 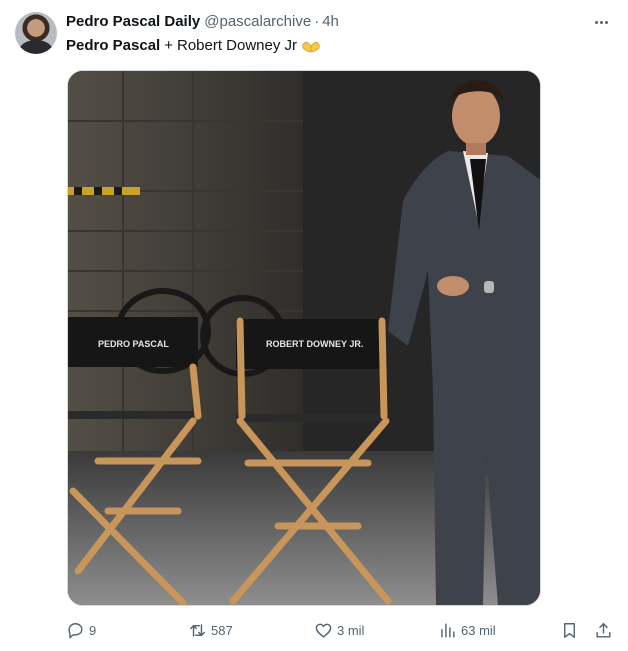 I want to click on heart-icon, so click(x=323, y=630).